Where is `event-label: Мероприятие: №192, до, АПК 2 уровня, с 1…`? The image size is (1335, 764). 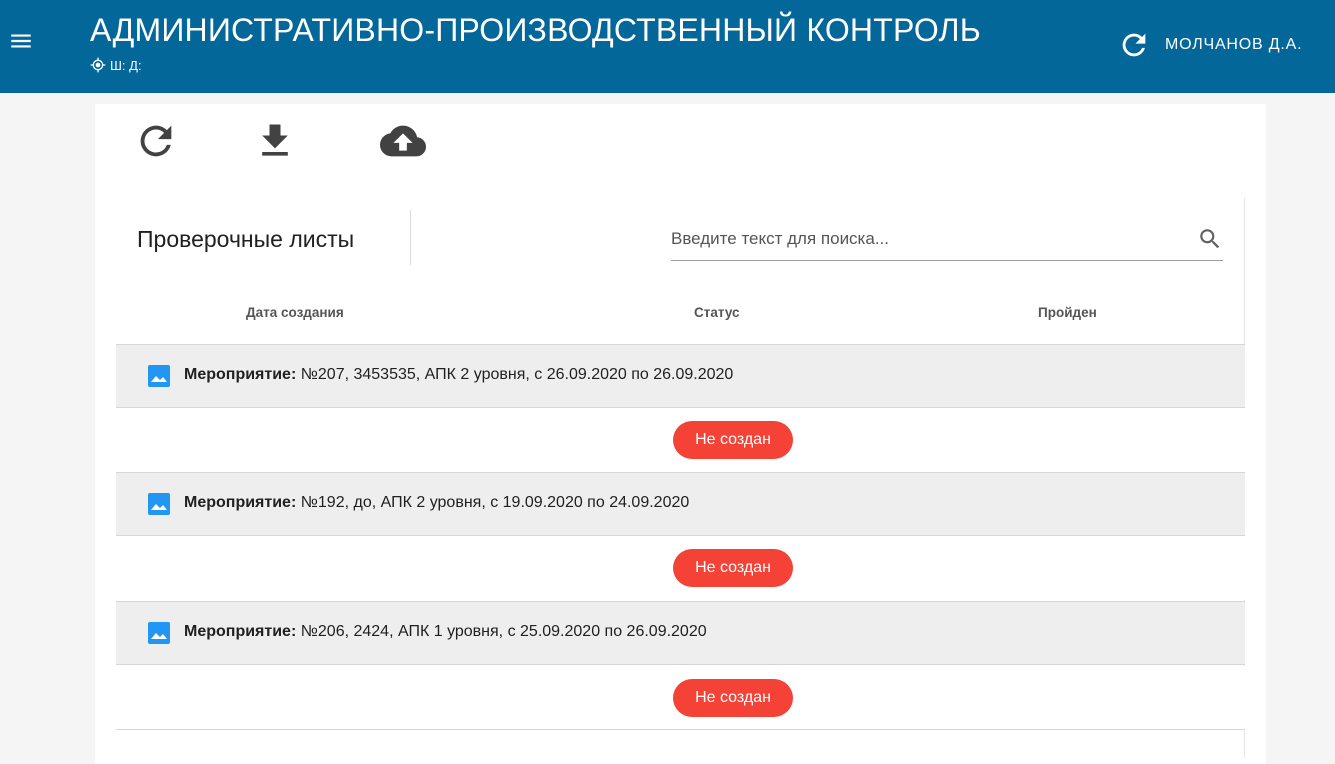 event-label: Мероприятие: №192, до, АПК 2 уровня, с 1… is located at coordinates (437, 502).